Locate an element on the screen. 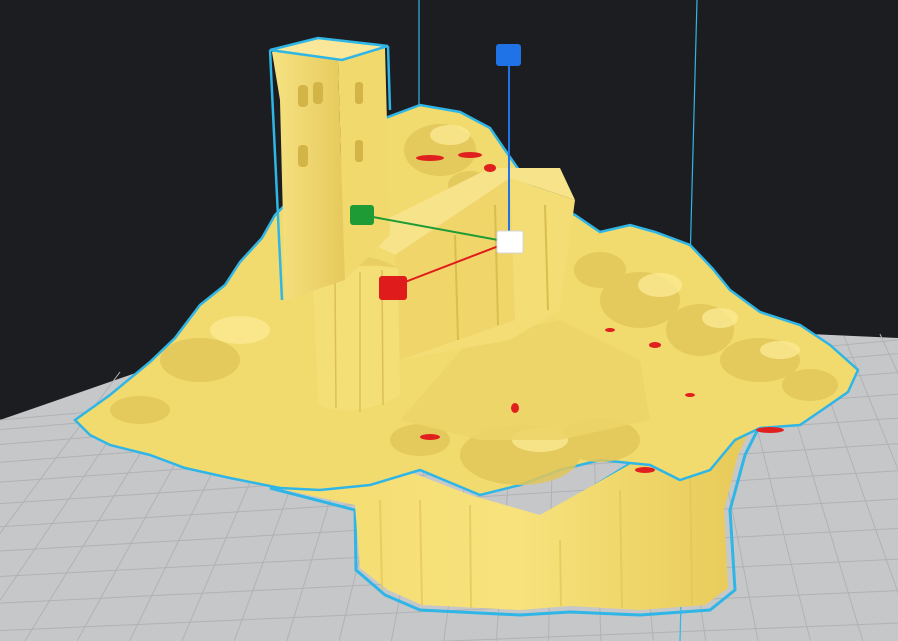 Image resolution: width=898 pixels, height=641 pixels. z-axis-handle-icon is located at coordinates (508, 55).